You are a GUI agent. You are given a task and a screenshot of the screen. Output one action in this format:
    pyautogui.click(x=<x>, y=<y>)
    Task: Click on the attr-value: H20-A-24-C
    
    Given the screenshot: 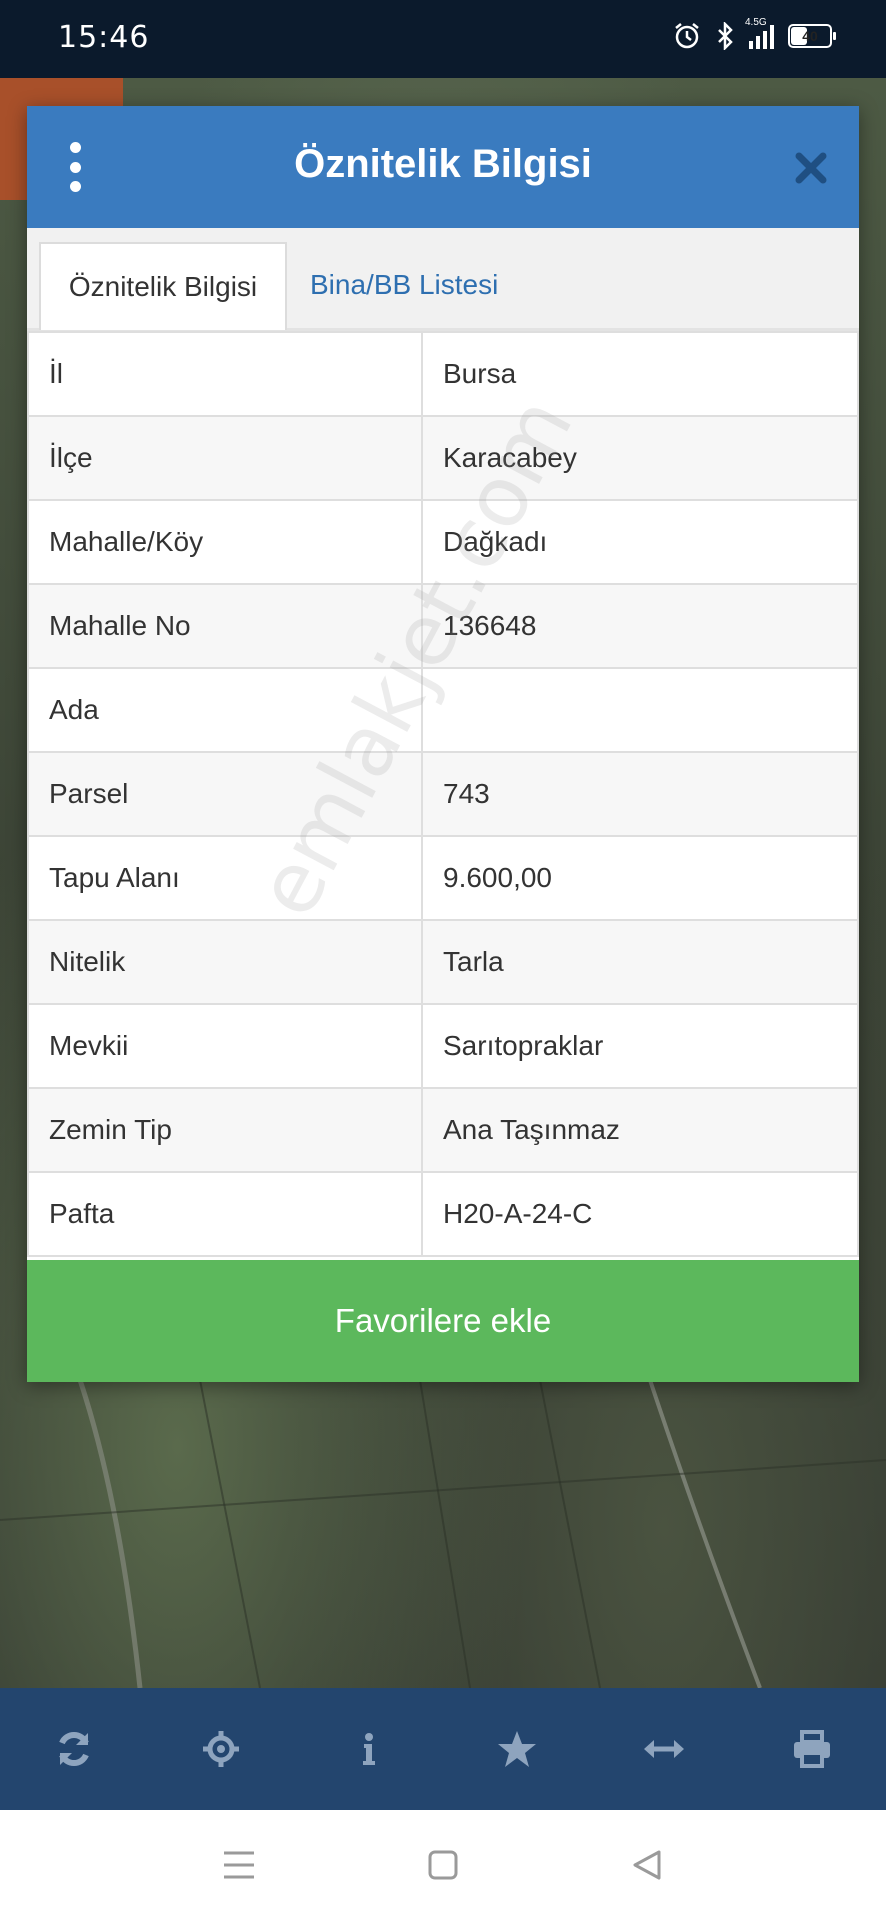 What is the action you would take?
    pyautogui.click(x=640, y=1214)
    